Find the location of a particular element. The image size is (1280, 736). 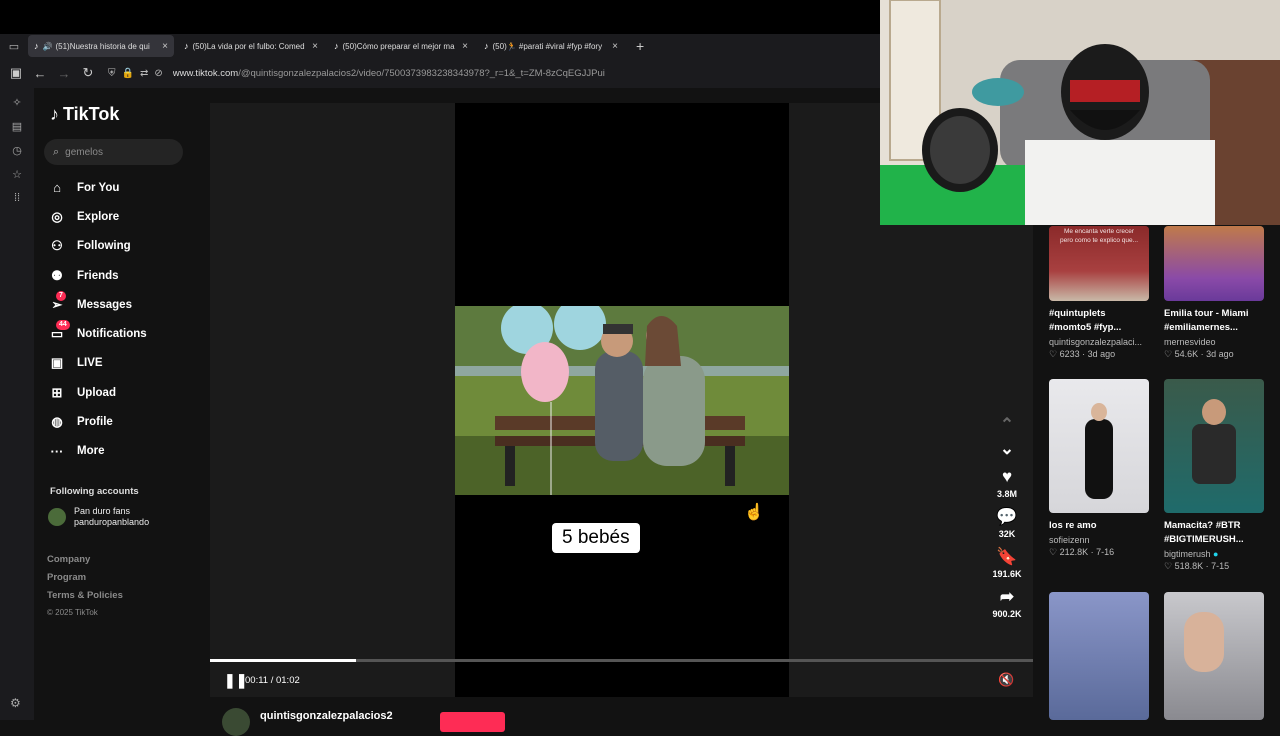

tiktok-logo: ♪ TikTok is located at coordinates (84, 114).